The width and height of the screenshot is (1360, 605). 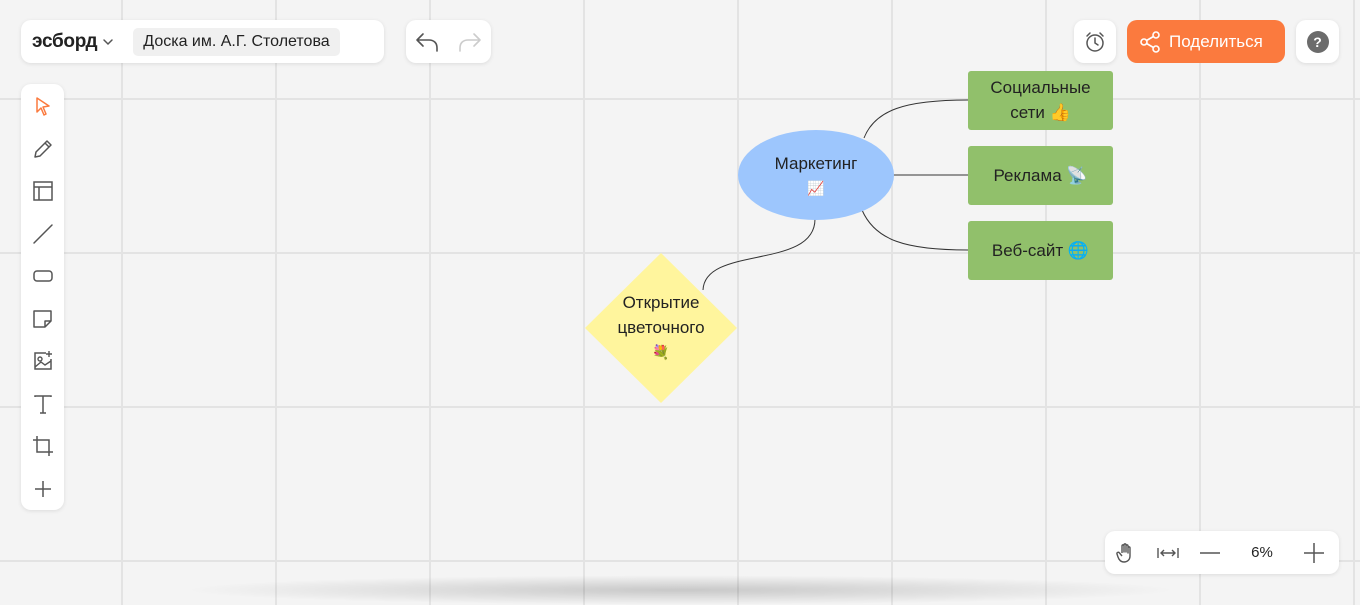 What do you see at coordinates (1262, 552) in the screenshot?
I see `zoom-level: 6%` at bounding box center [1262, 552].